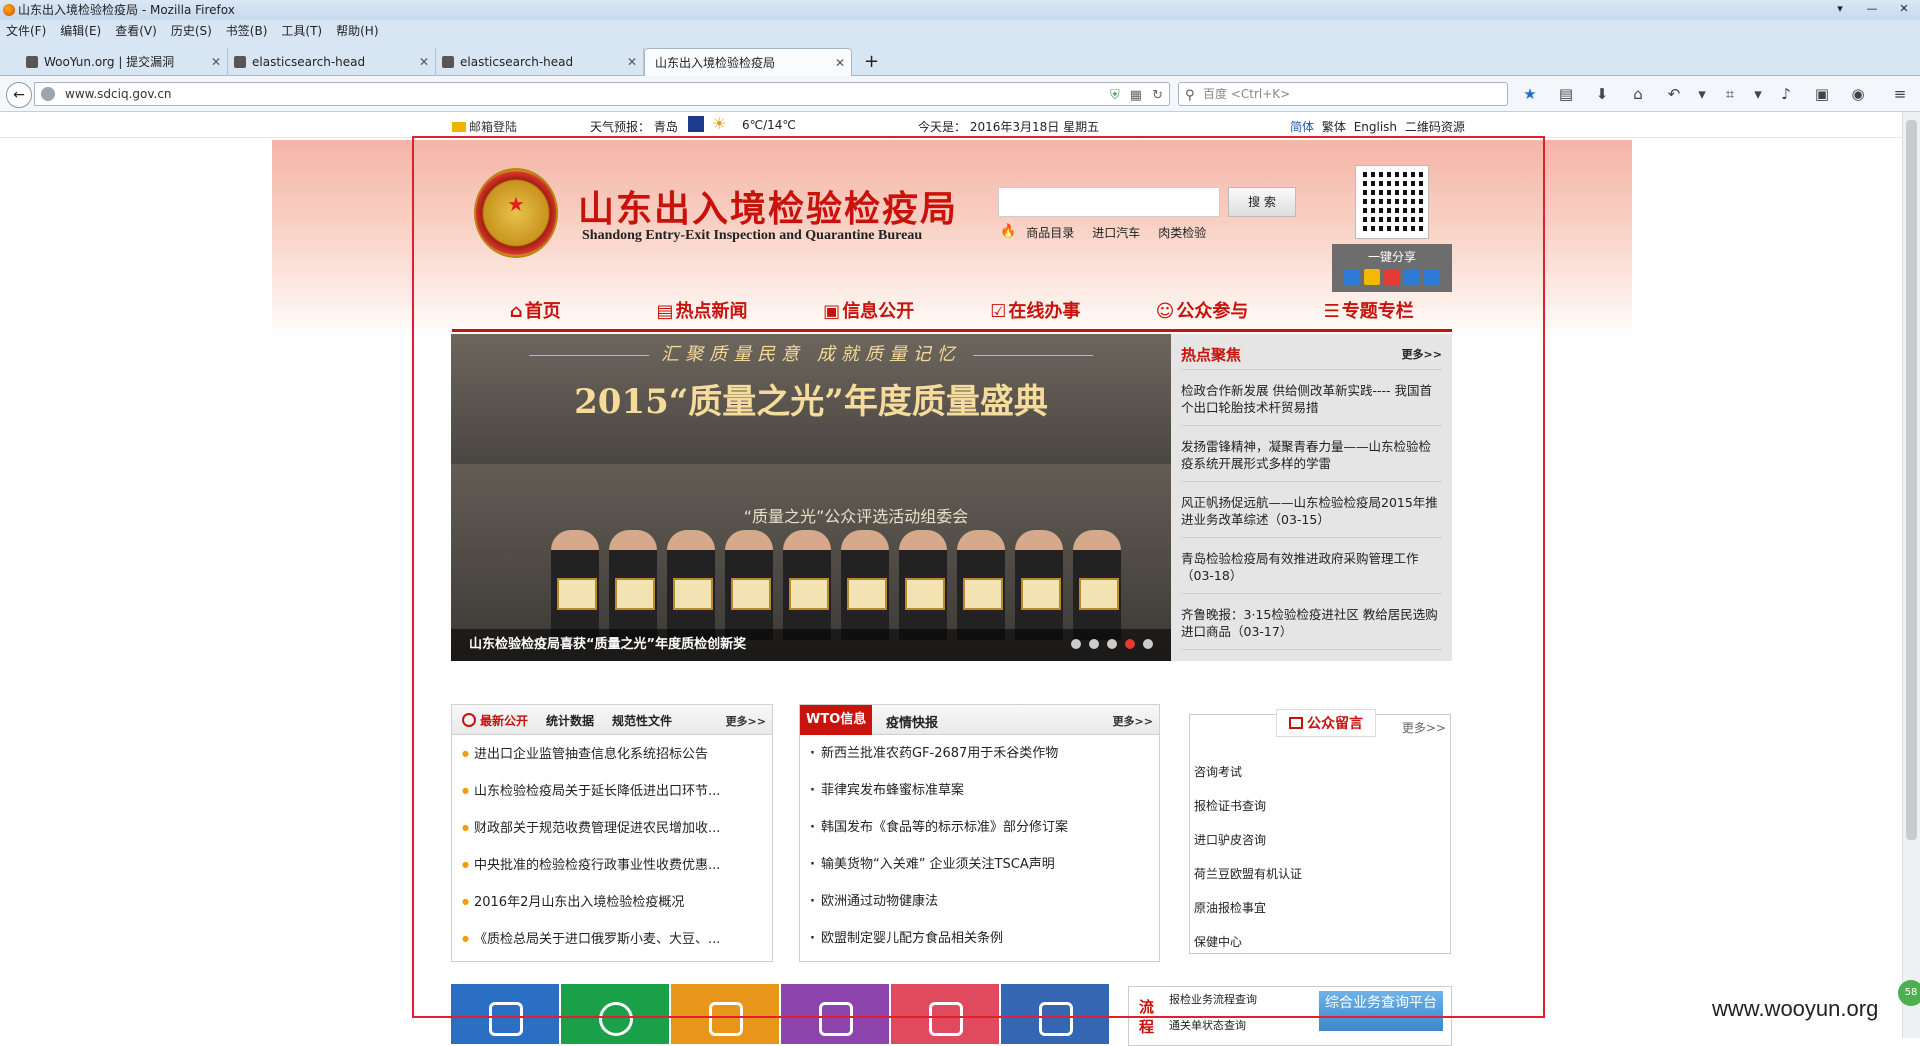  What do you see at coordinates (1050, 232) in the screenshot?
I see `hot-link-catalog: 商品目录` at bounding box center [1050, 232].